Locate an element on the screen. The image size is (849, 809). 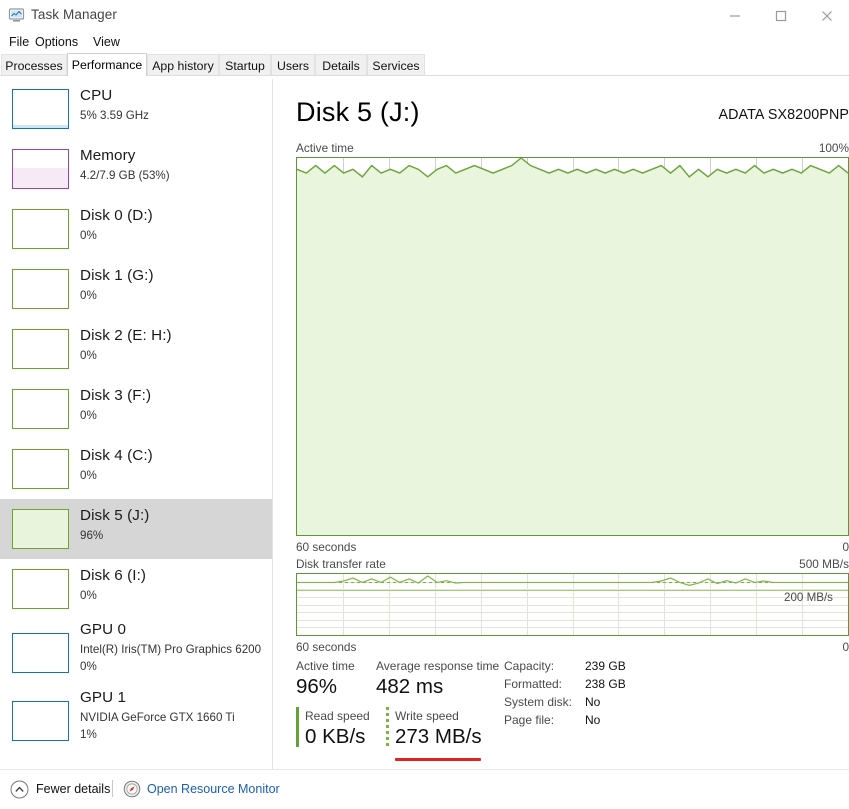
footer-separator is located at coordinates (112, 788).